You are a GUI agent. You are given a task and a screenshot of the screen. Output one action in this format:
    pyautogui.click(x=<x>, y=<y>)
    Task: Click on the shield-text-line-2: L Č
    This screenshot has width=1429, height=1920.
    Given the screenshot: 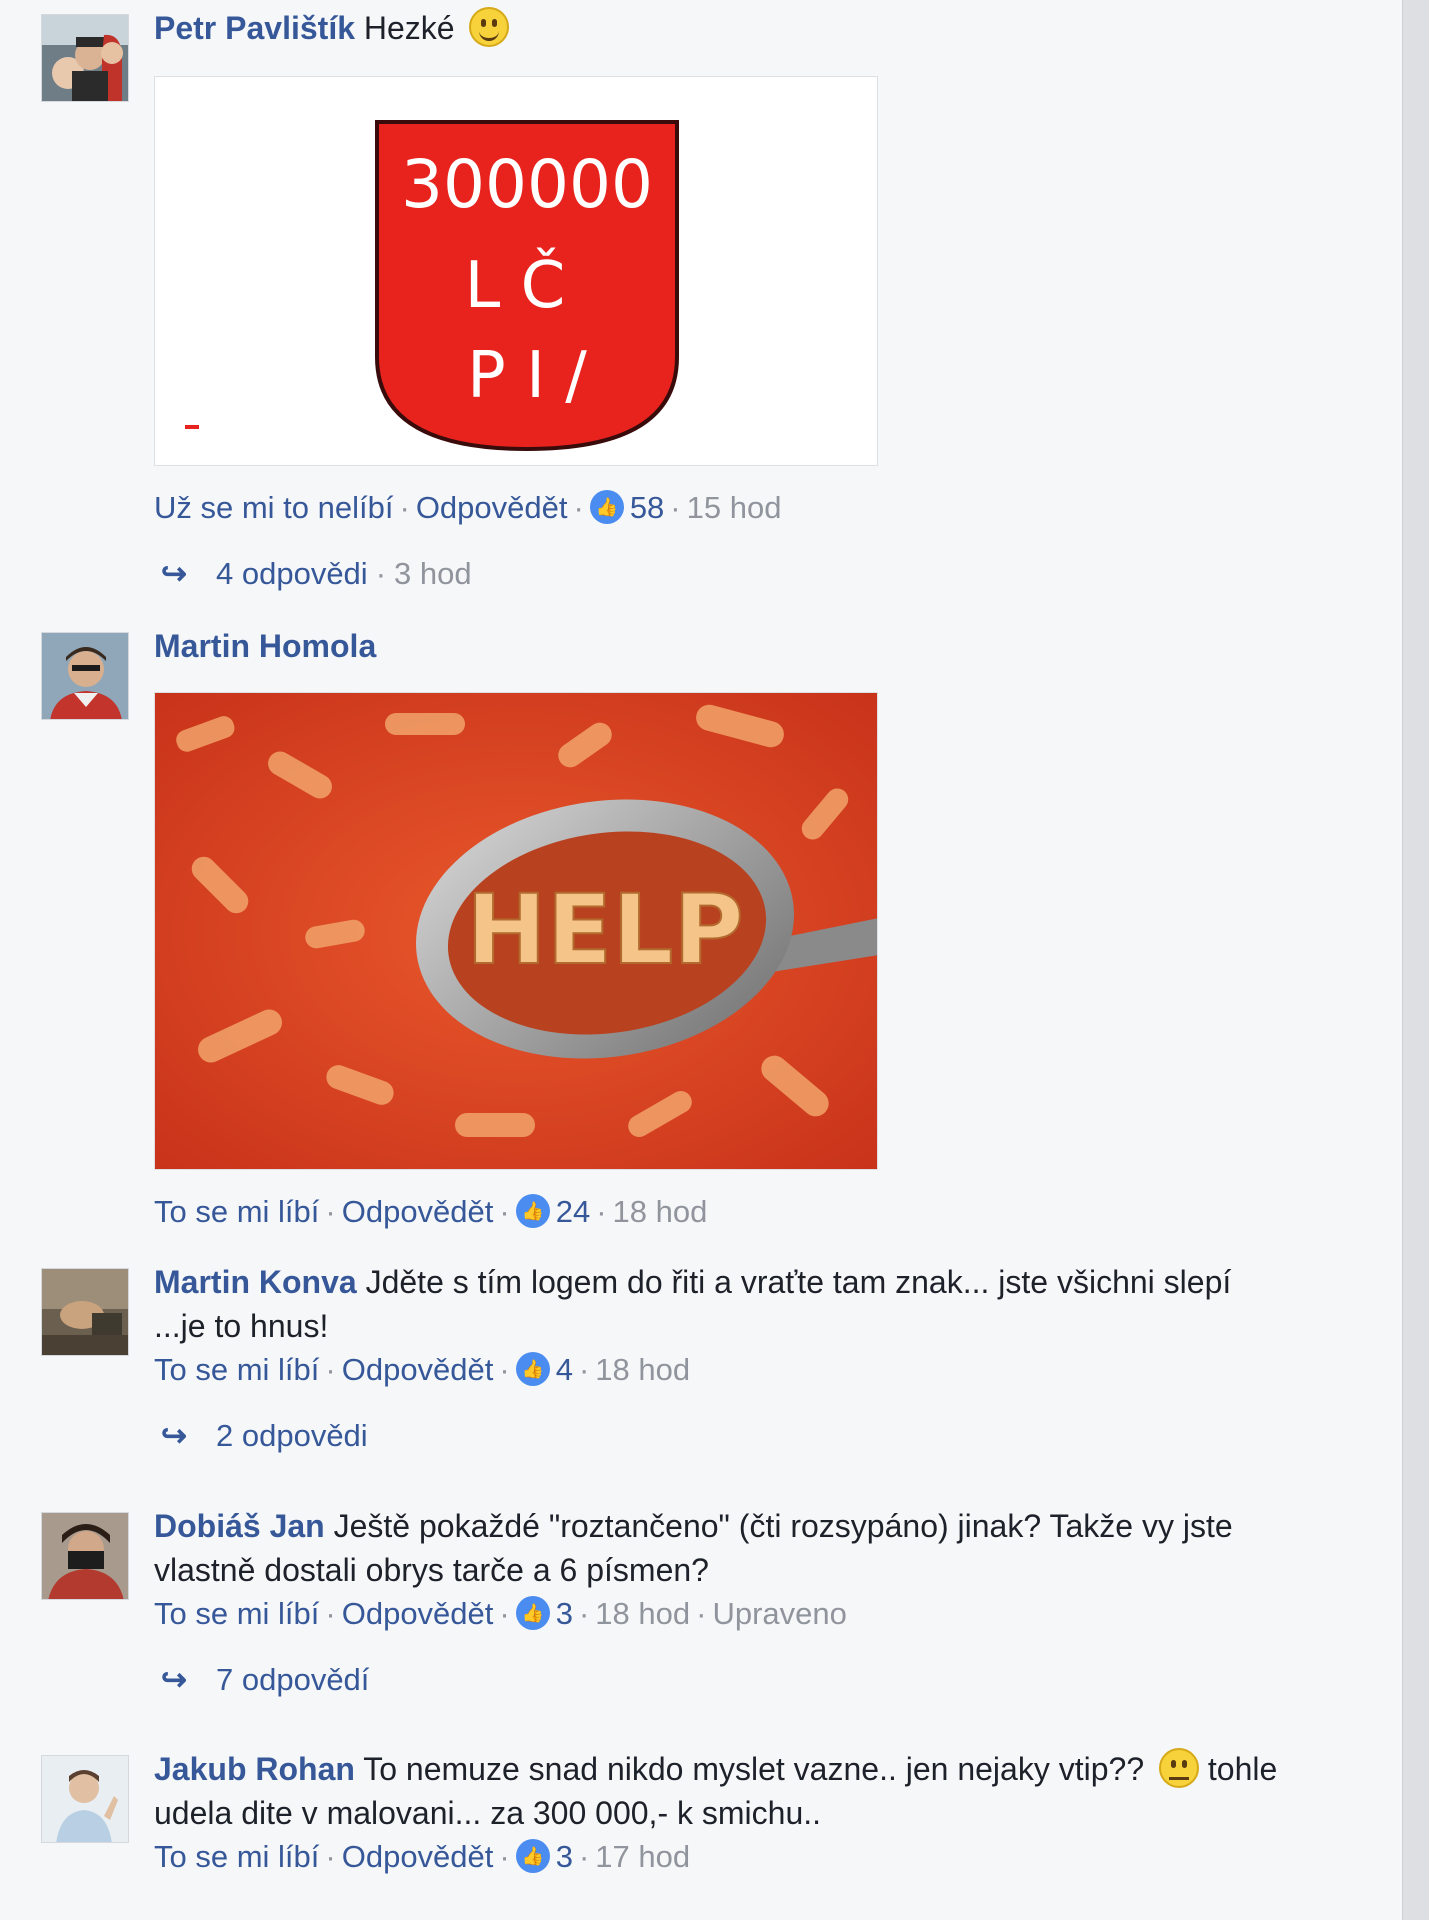 What is the action you would take?
    pyautogui.click(x=515, y=285)
    